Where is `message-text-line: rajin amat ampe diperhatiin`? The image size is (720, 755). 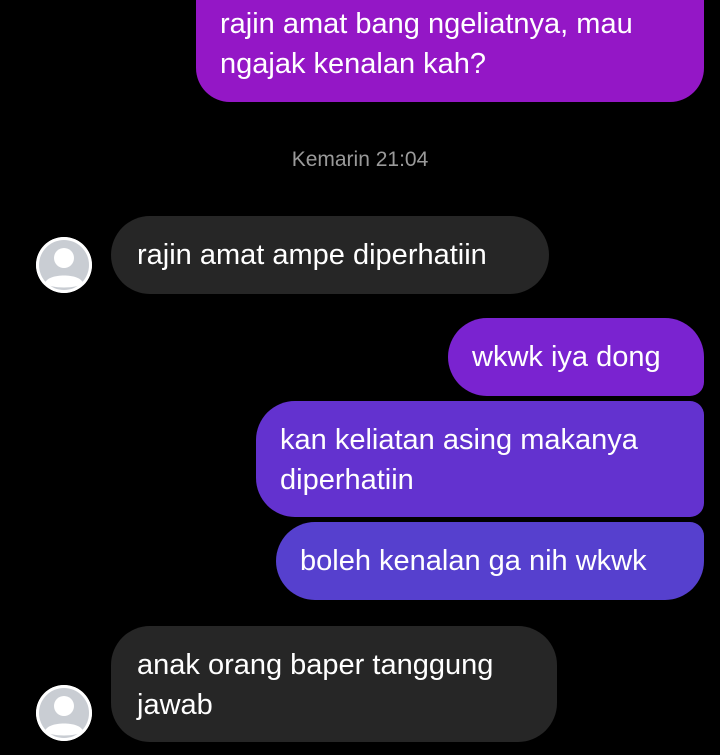
message-text-line: rajin amat ampe diperhatiin is located at coordinates (312, 255).